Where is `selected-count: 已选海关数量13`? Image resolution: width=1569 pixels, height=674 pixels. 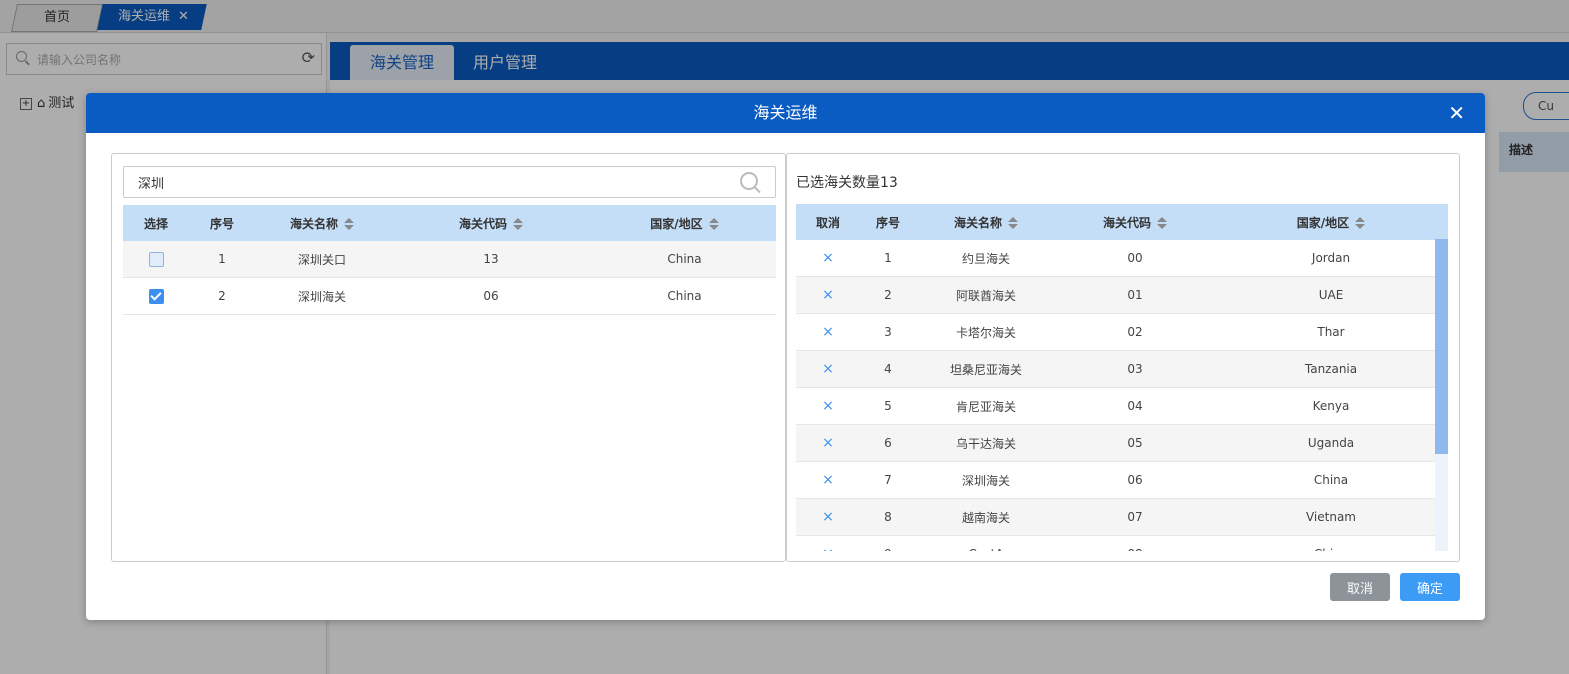
selected-count: 已选海关数量13 is located at coordinates (847, 183).